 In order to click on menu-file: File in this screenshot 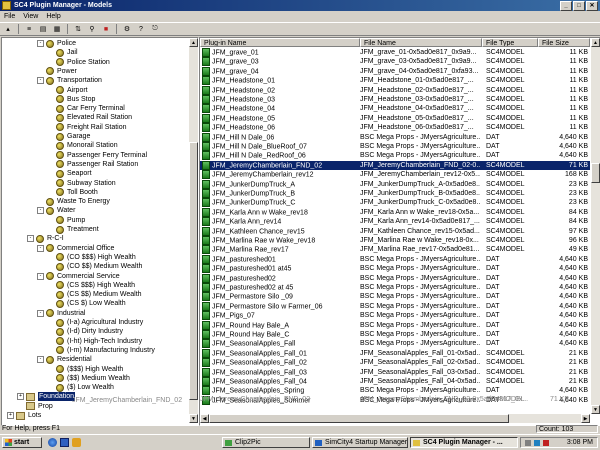, I will do `click(9, 16)`.